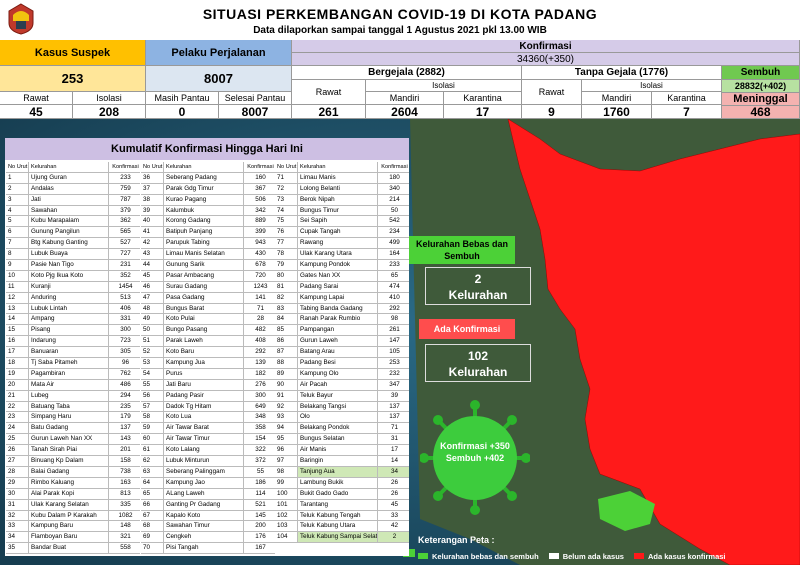 This screenshot has height=565, width=800. I want to click on table-cell: 331, so click(125, 319).